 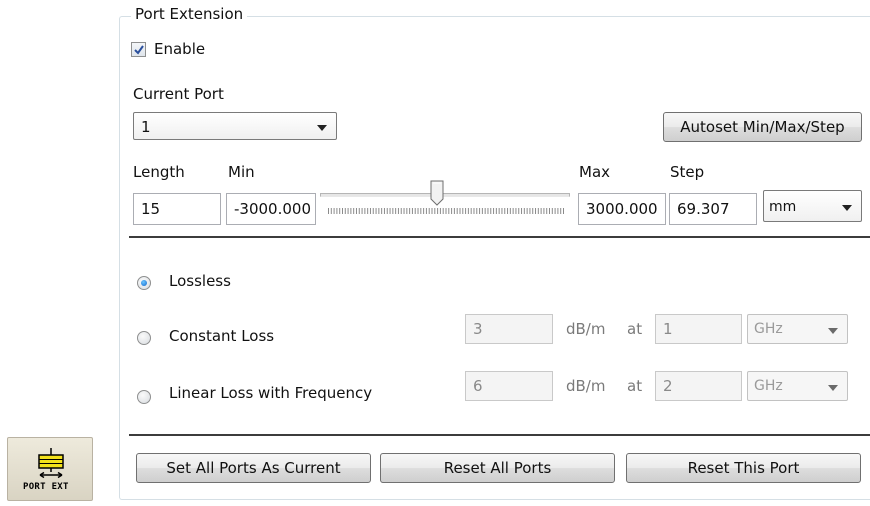 I want to click on constant-loss-freq-input, so click(x=698, y=329).